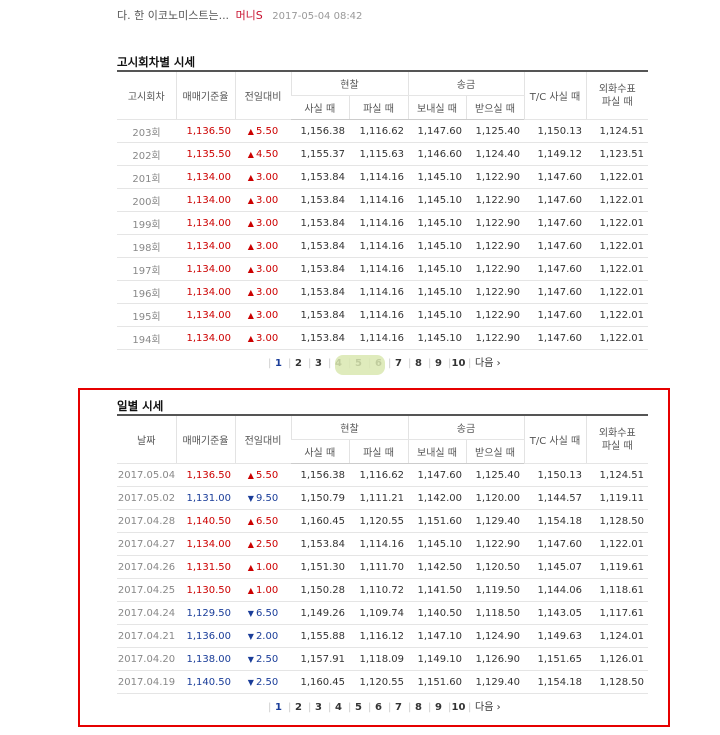 The width and height of the screenshot is (720, 735). Describe the element at coordinates (555, 200) in the screenshot. I see `tc-value: 1,147.60` at that location.